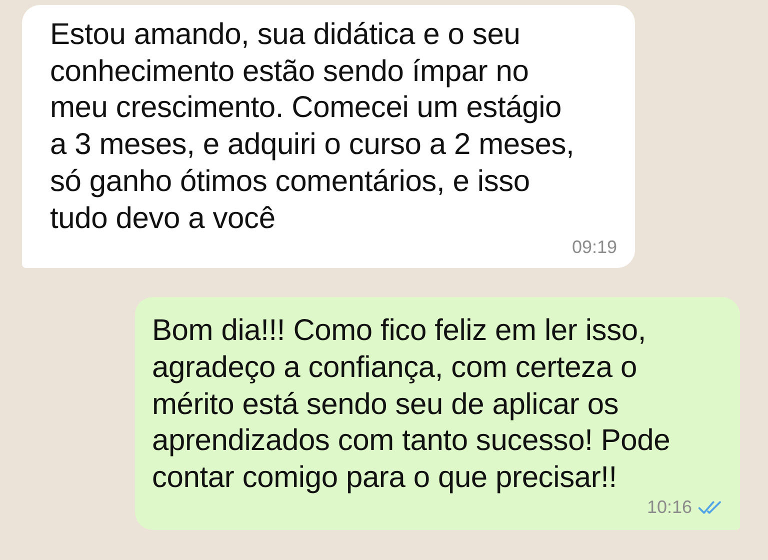  What do you see at coordinates (594, 247) in the screenshot?
I see `message-time: 09:19` at bounding box center [594, 247].